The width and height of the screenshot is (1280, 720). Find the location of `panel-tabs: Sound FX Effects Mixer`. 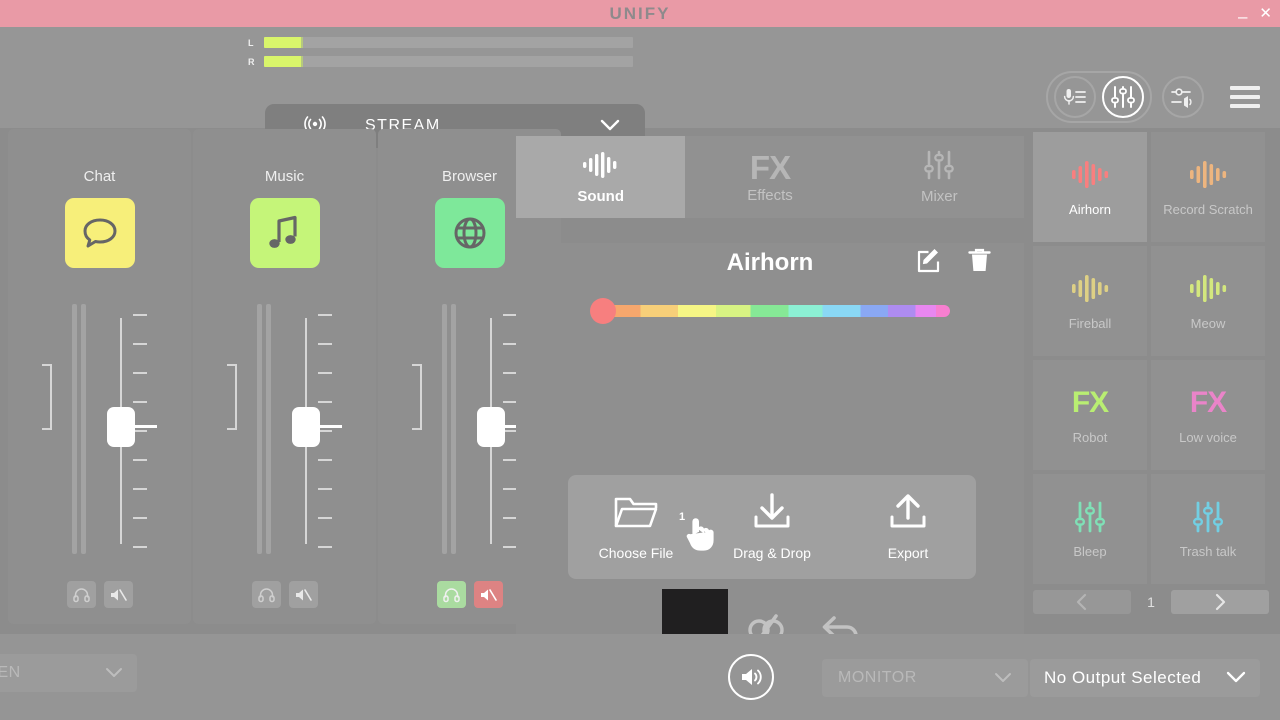

panel-tabs: Sound FX Effects Mixer is located at coordinates (770, 177).